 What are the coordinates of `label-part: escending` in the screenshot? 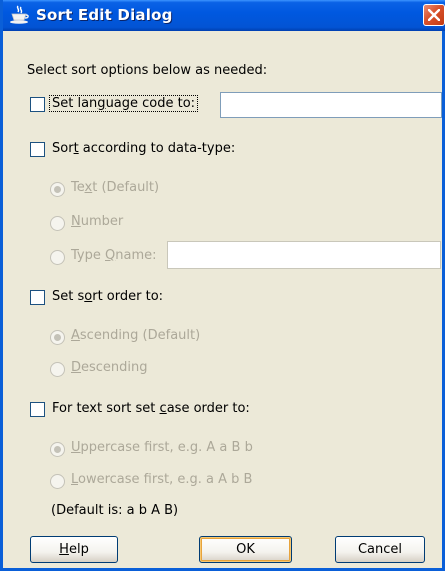 It's located at (114, 367).